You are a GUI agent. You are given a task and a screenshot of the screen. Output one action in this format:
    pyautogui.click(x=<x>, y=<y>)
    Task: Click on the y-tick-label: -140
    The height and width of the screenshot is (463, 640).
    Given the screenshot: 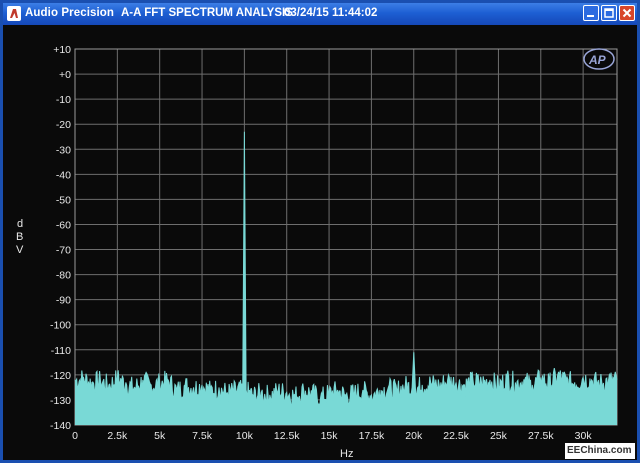 What is the action you would take?
    pyautogui.click(x=60, y=426)
    